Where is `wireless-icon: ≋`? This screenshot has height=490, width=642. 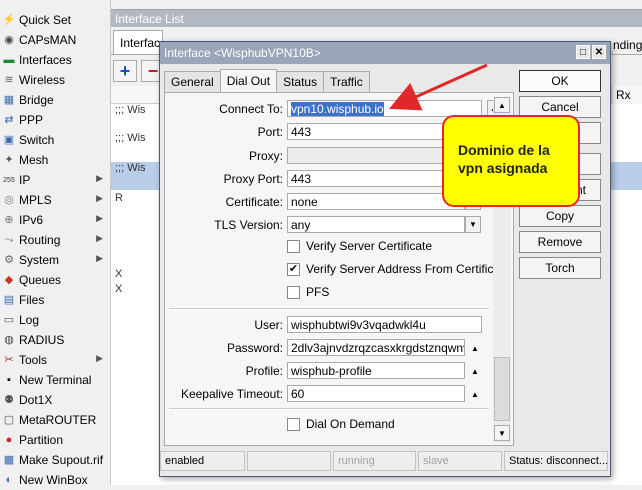 wireless-icon: ≋ is located at coordinates (9, 79).